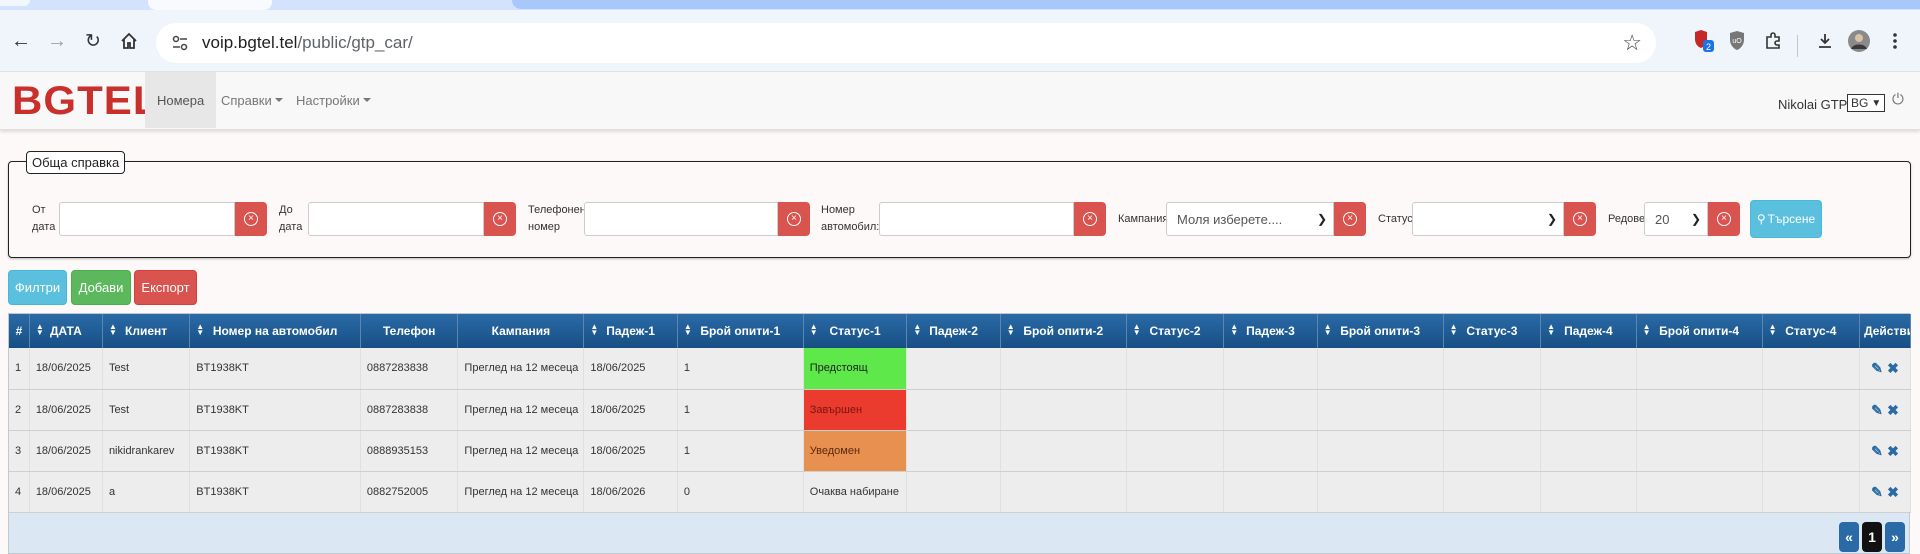 The width and height of the screenshot is (1920, 554). Describe the element at coordinates (275, 331) in the screenshot. I see `col-header-car: ▲ ▼ Номер на автомобил` at that location.